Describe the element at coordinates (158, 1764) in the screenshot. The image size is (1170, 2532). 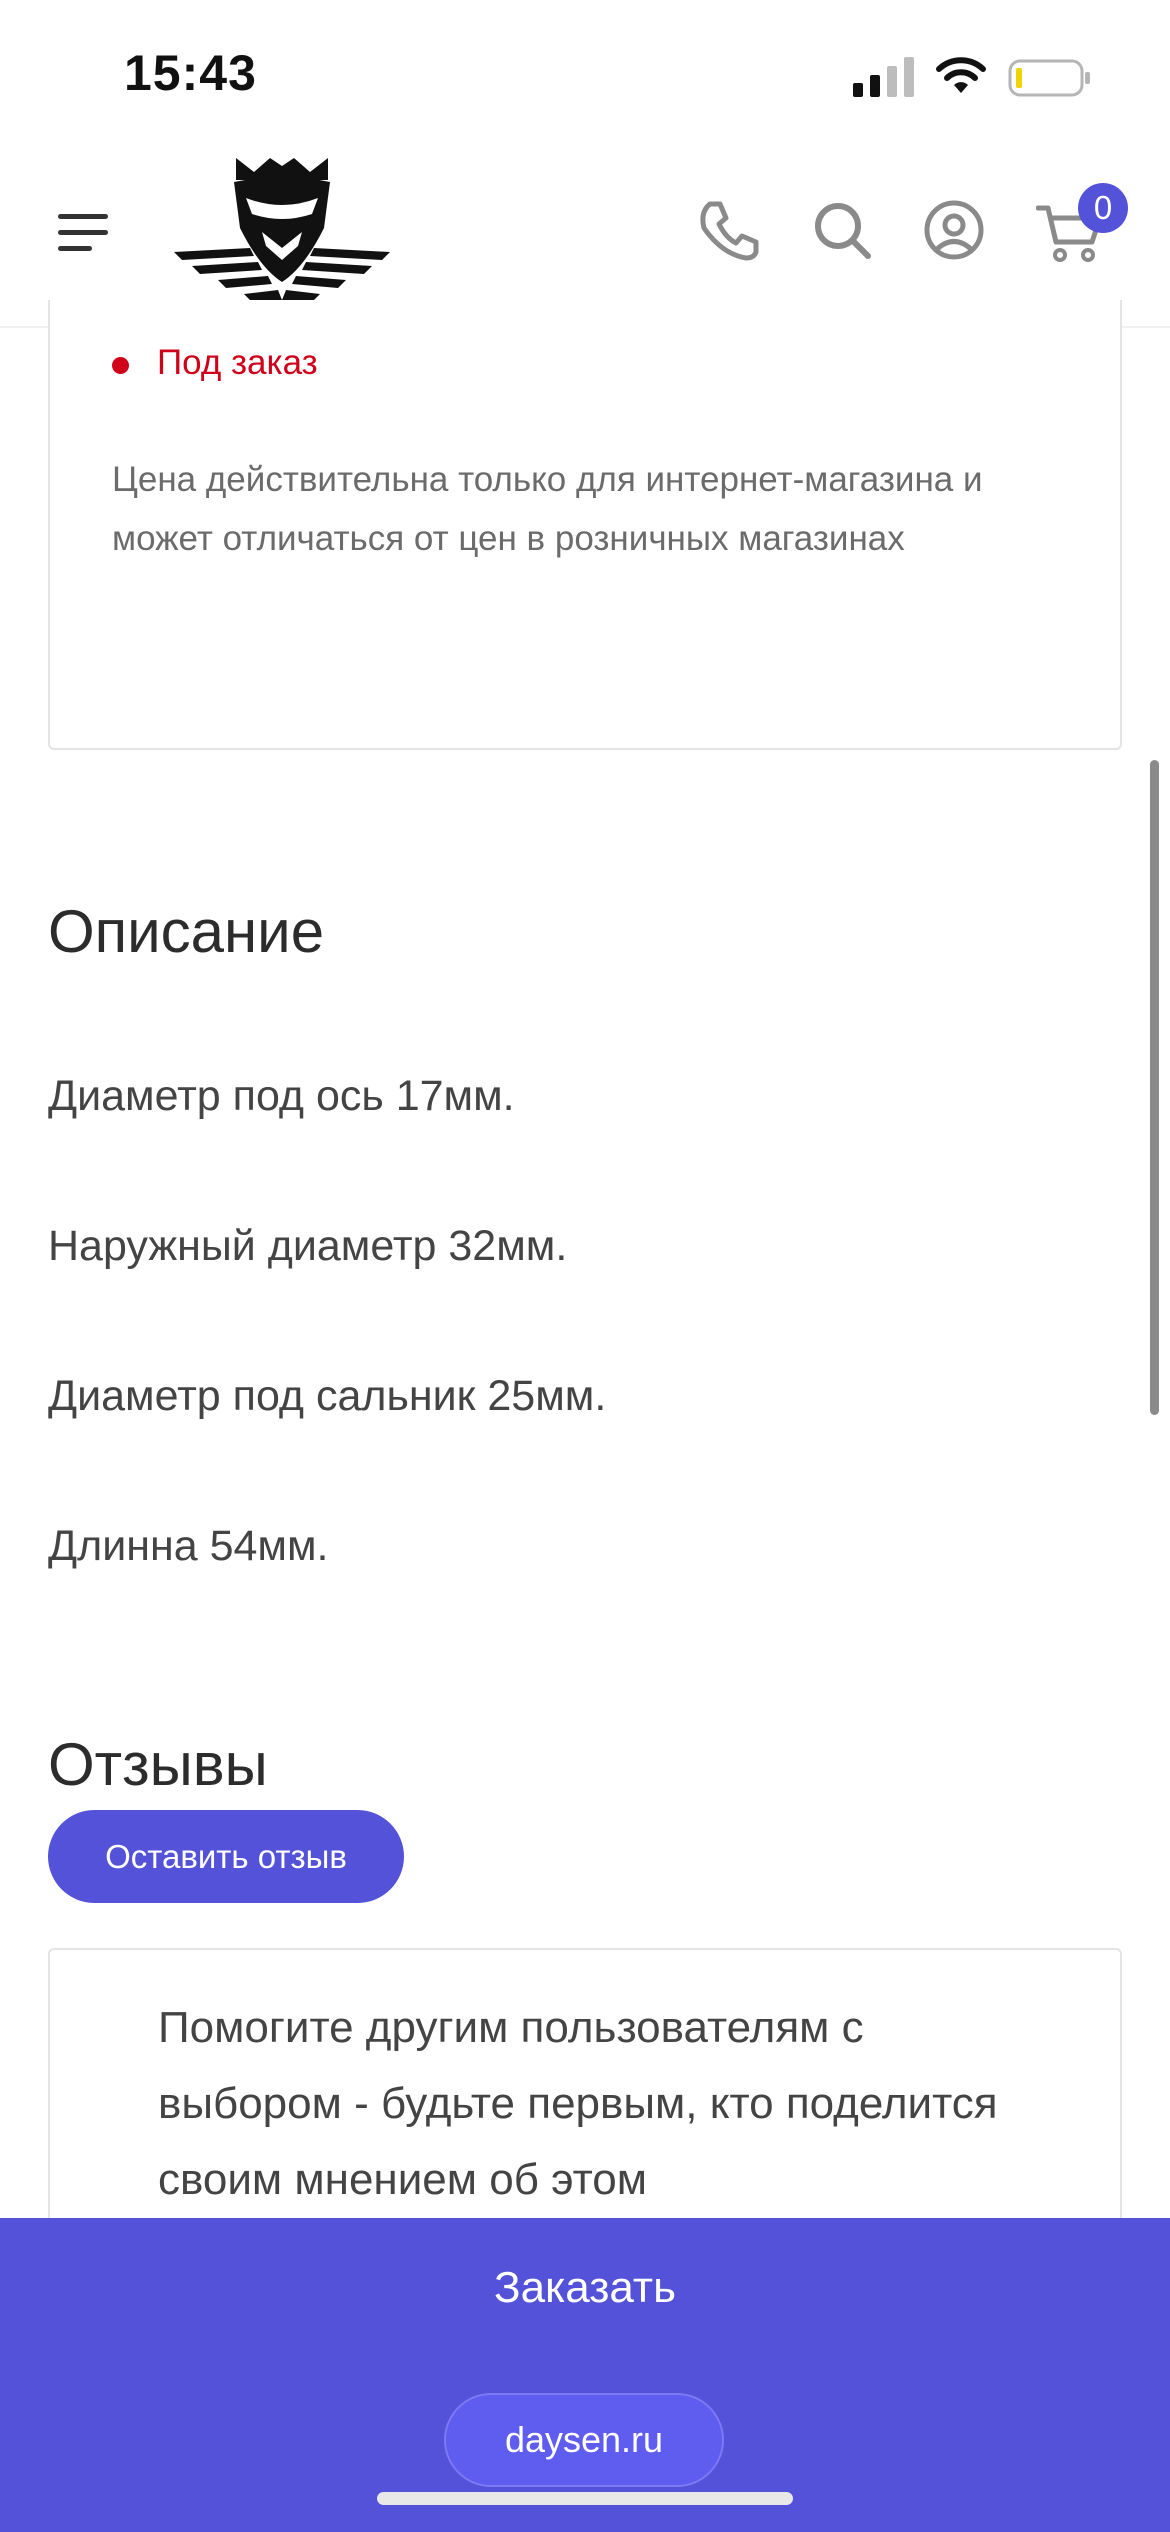
I see `reviews-heading: Отзывы` at that location.